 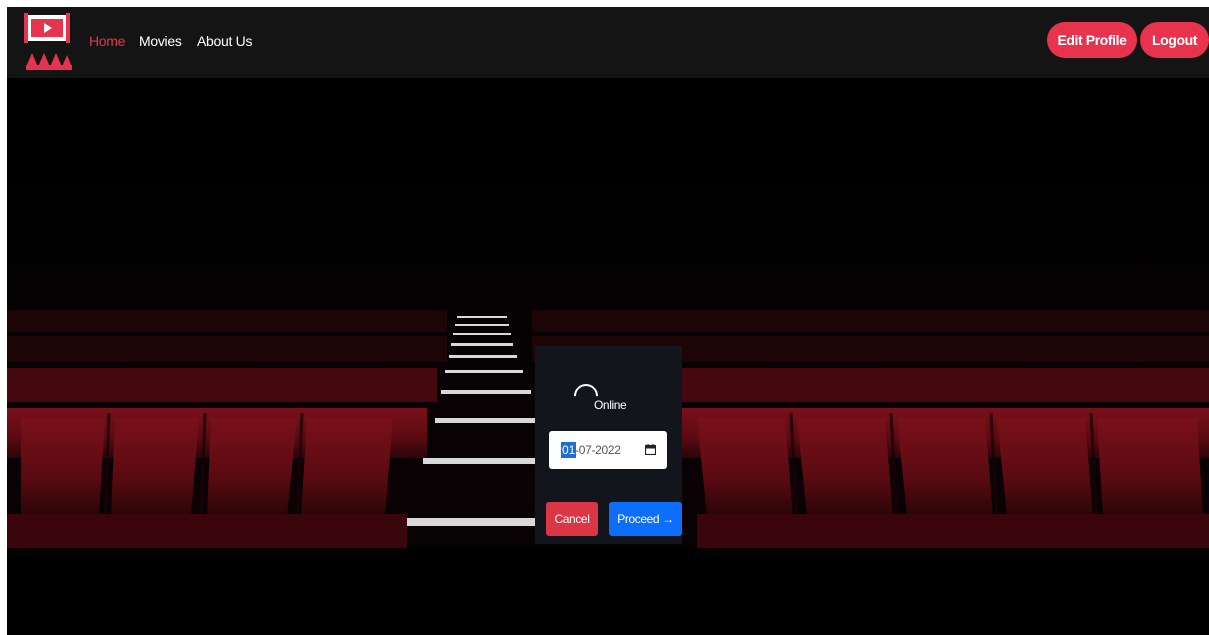 What do you see at coordinates (572, 519) in the screenshot?
I see `cancel-button: Cancel` at bounding box center [572, 519].